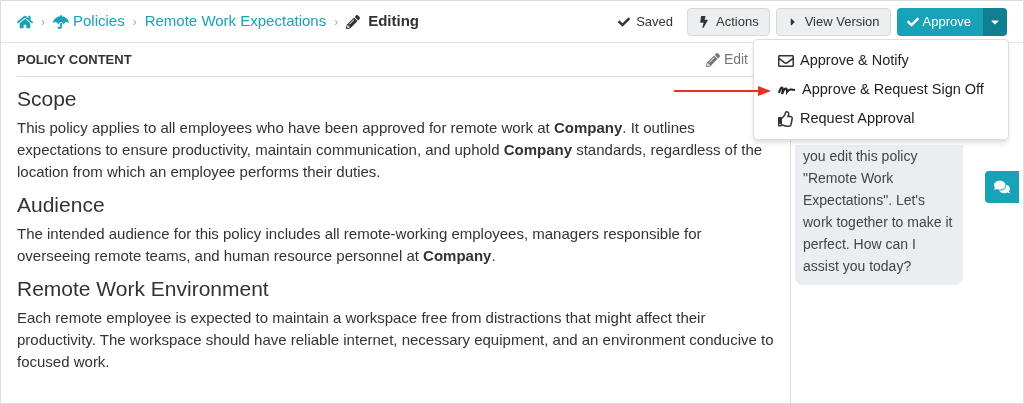  What do you see at coordinates (74, 59) in the screenshot?
I see `panel-title: POLICY CONTENT` at bounding box center [74, 59].